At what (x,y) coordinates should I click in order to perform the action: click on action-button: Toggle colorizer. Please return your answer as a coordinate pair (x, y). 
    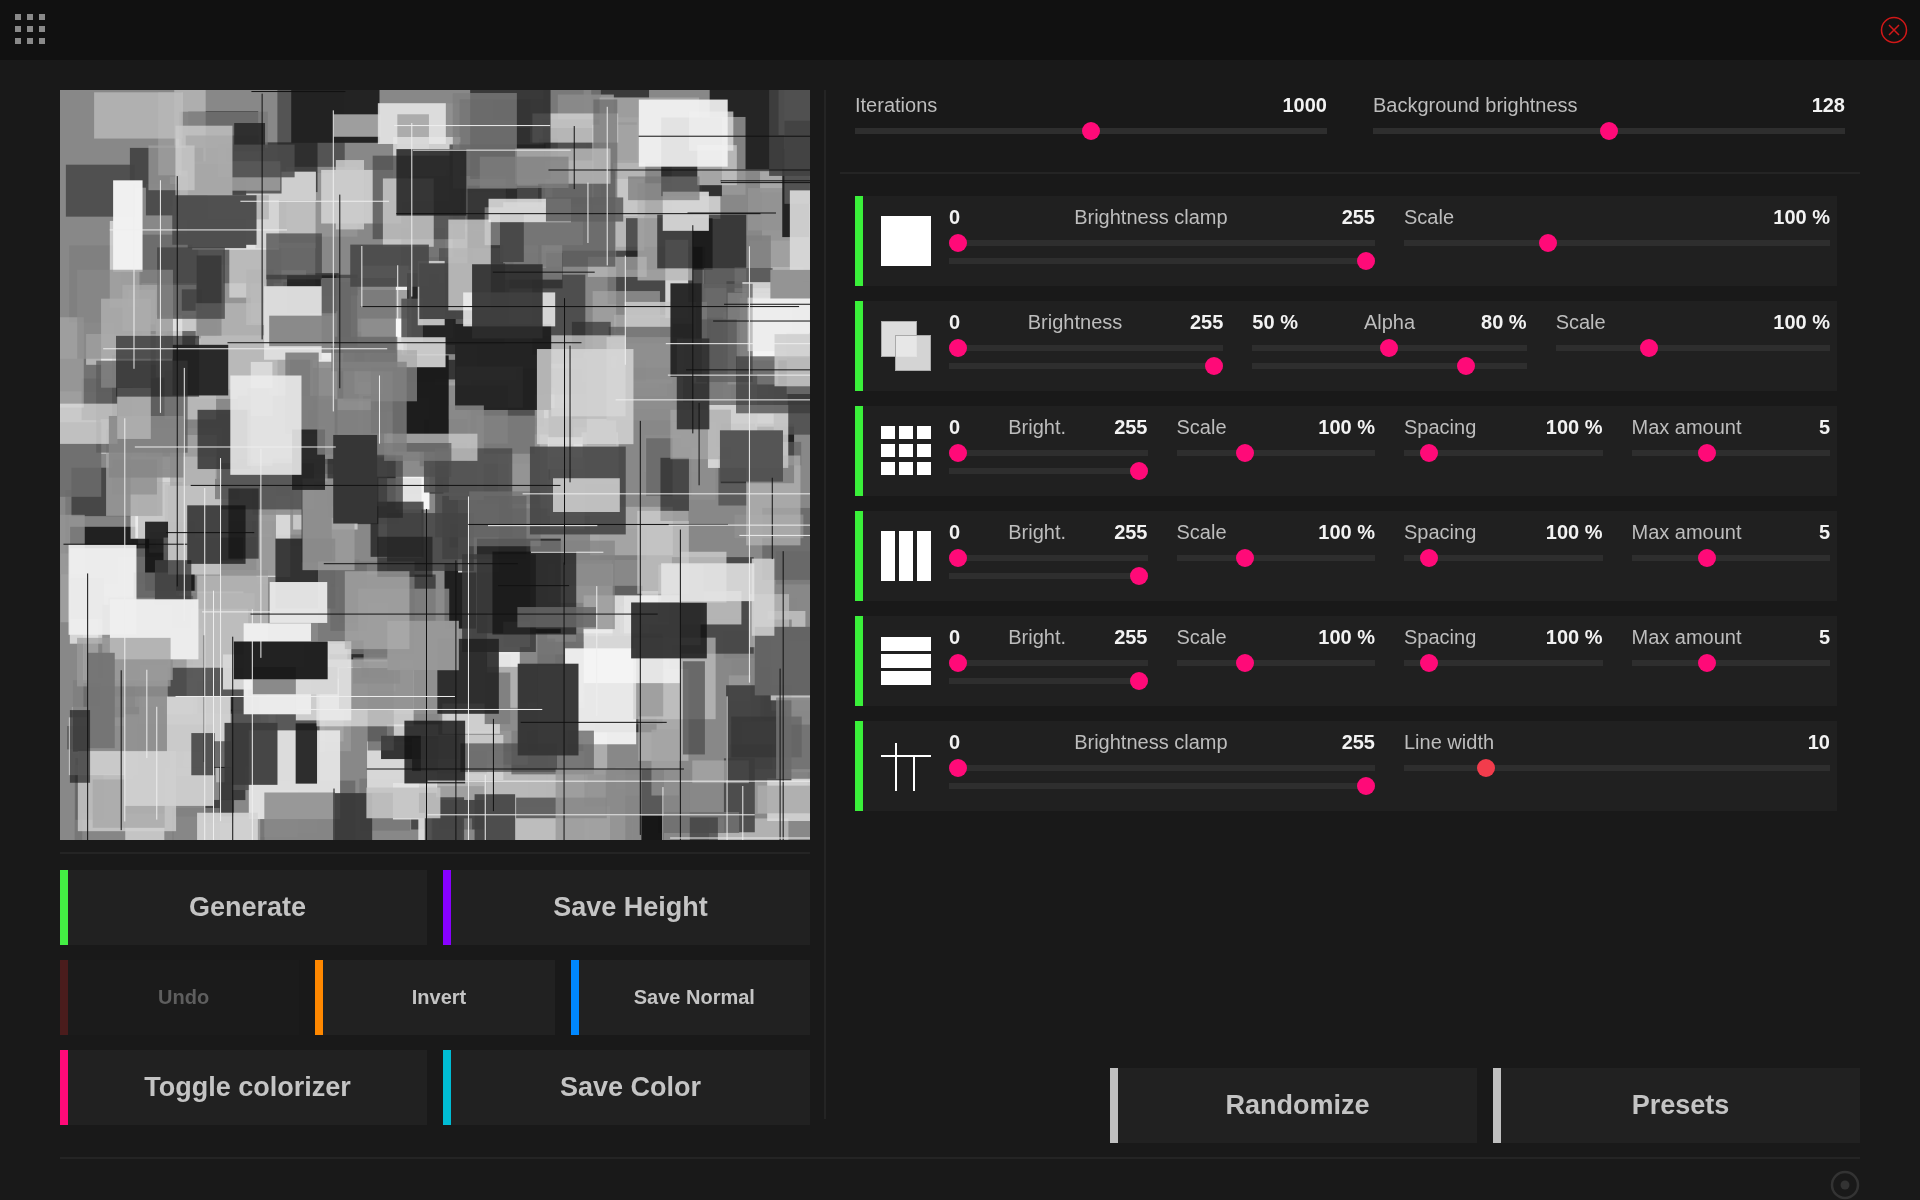
    Looking at the image, I should click on (243, 1087).